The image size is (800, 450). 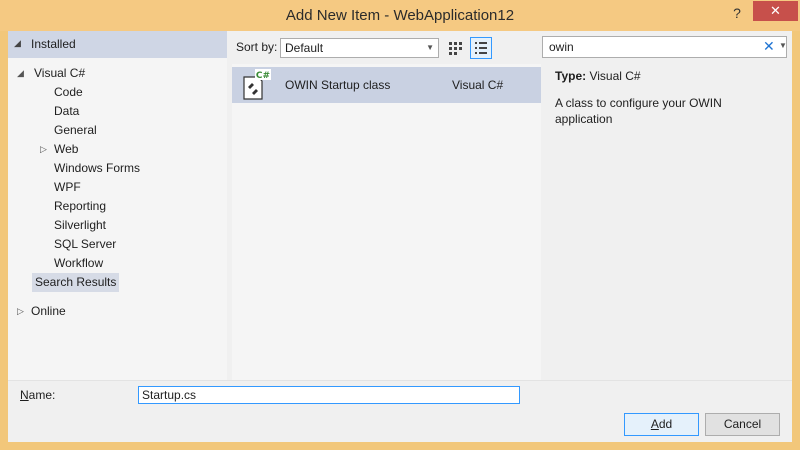 I want to click on sort-dropdown: Default ▼, so click(x=359, y=48).